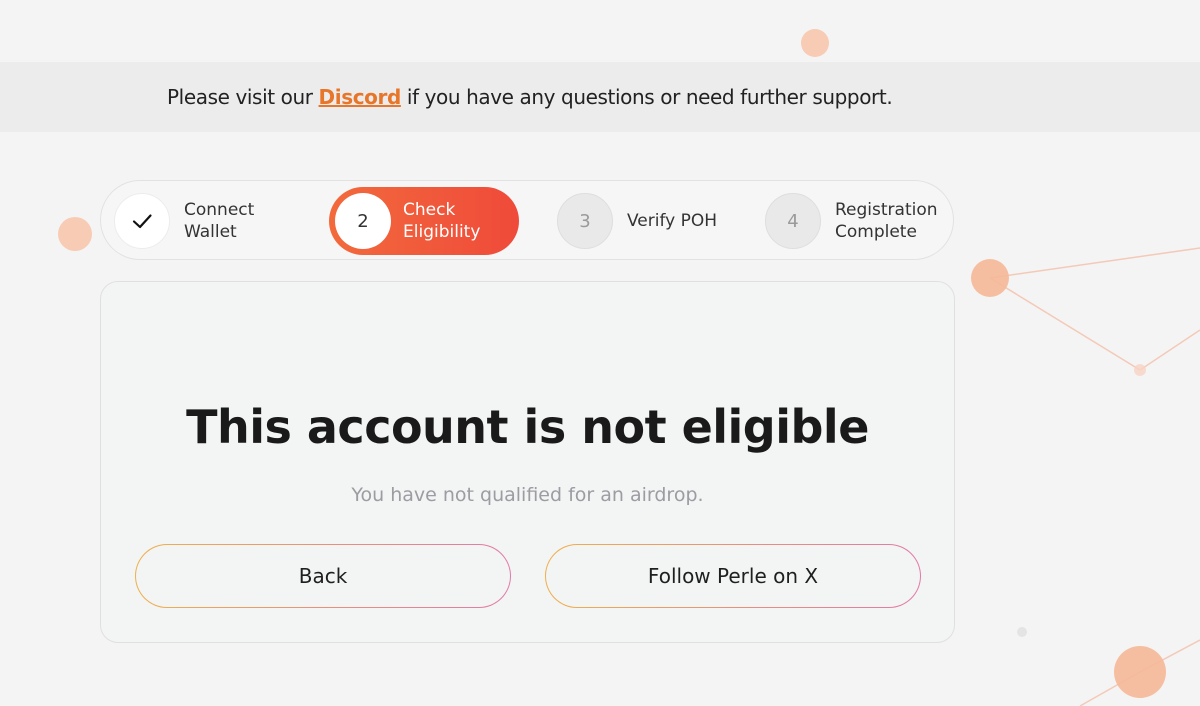 The width and height of the screenshot is (1200, 706). Describe the element at coordinates (886, 210) in the screenshot. I see `step-4-label-line1: Registration` at that location.